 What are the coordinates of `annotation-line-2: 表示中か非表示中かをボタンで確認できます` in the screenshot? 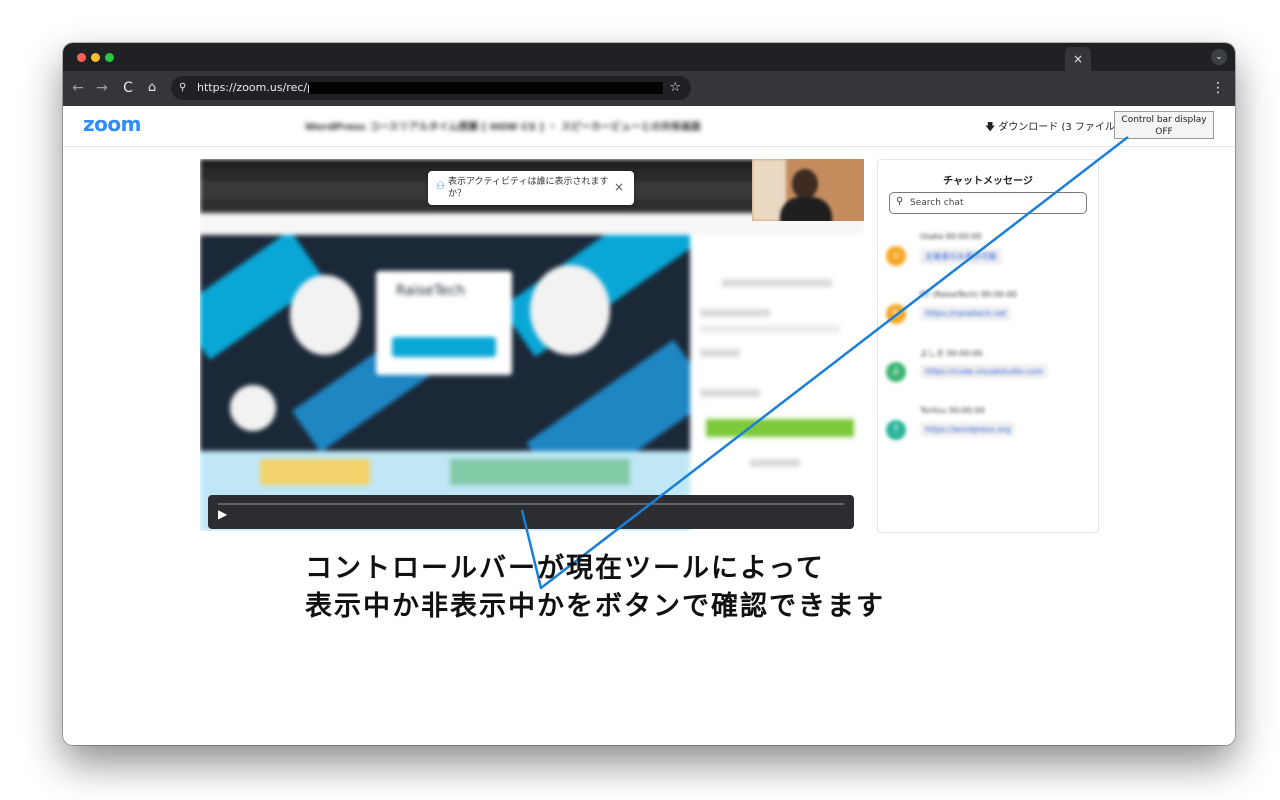 It's located at (595, 606).